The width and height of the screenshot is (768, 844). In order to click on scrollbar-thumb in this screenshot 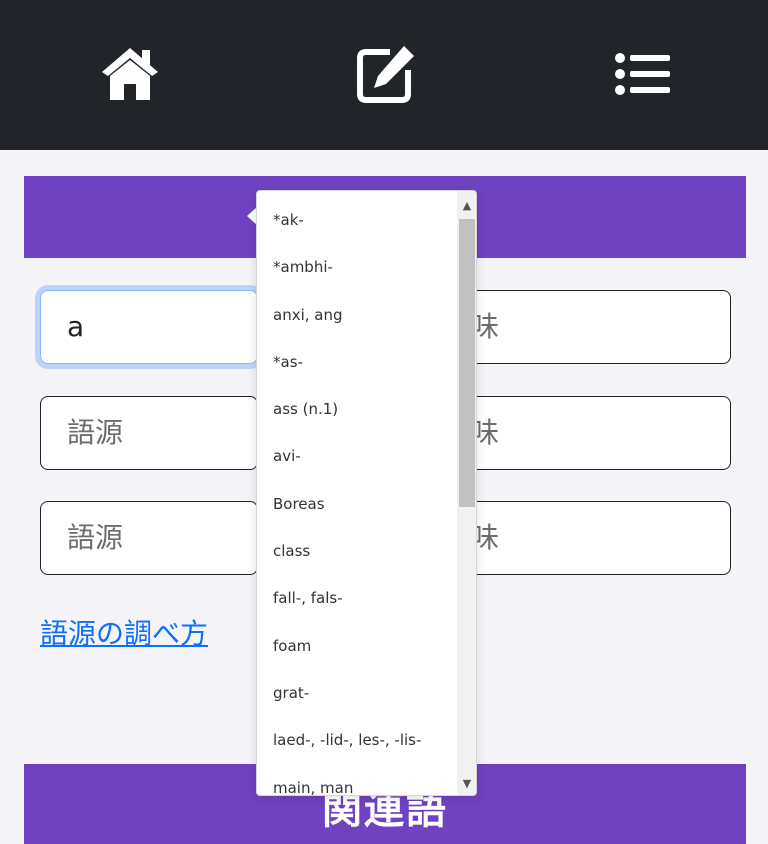, I will do `click(467, 363)`.